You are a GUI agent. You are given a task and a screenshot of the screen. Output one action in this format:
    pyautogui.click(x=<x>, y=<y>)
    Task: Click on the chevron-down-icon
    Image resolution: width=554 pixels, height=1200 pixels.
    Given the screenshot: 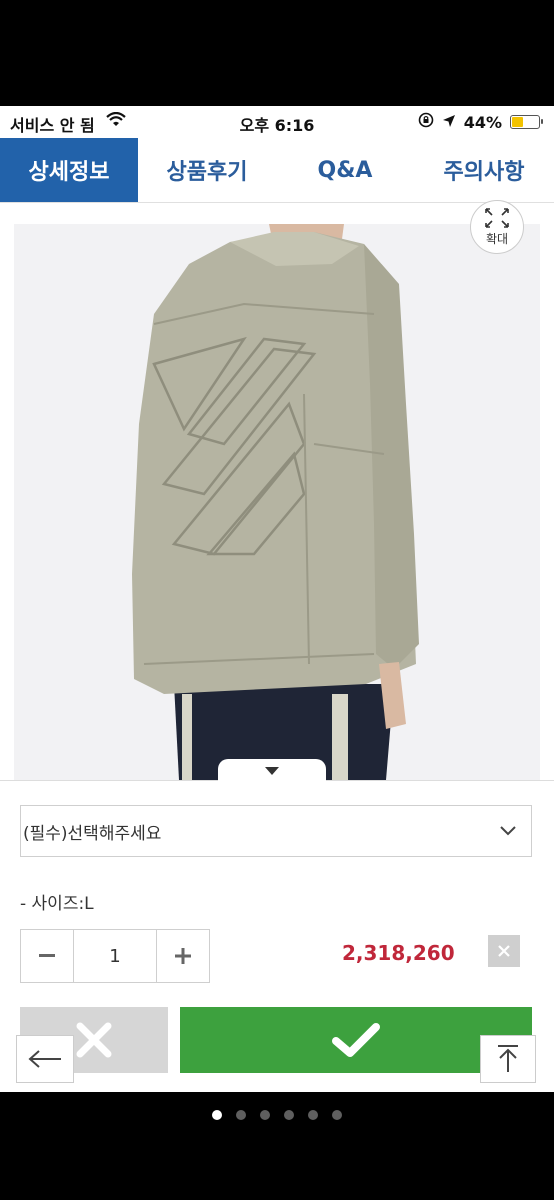 What is the action you would take?
    pyautogui.click(x=508, y=832)
    